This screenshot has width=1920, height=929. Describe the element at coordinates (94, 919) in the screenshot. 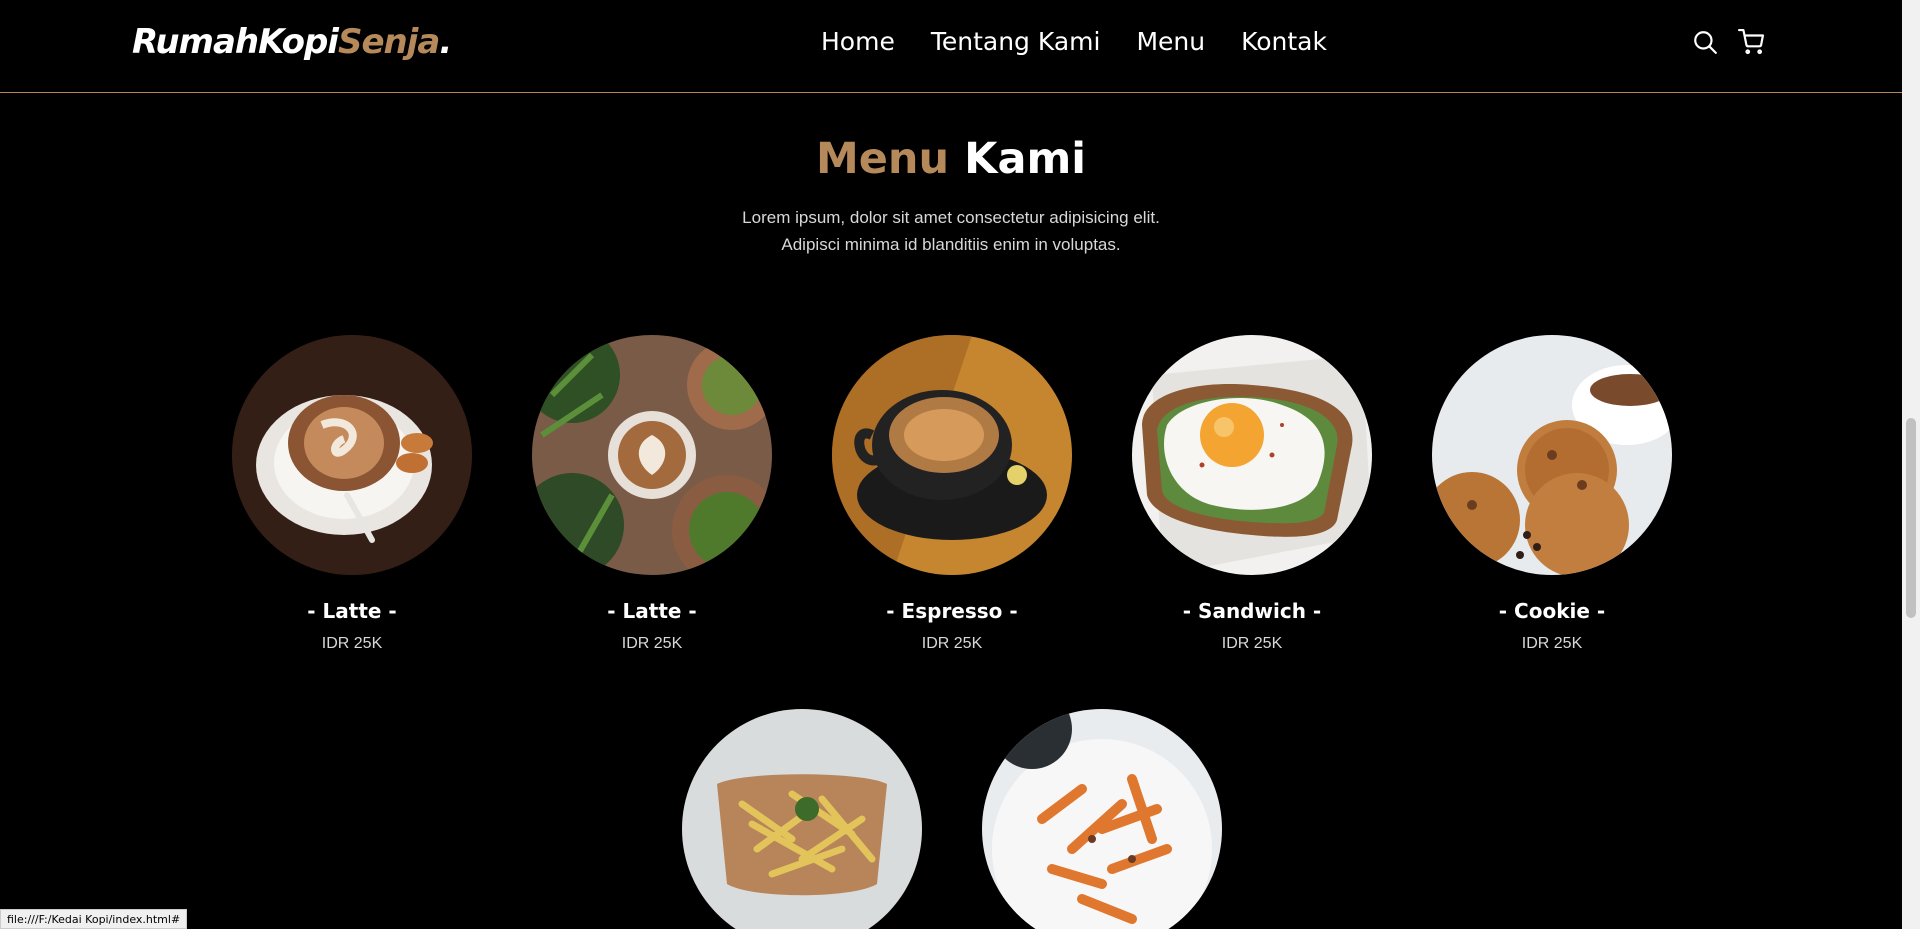

I see `status-bar-url: file:///F:/Kedai Kopi/index.html#` at that location.